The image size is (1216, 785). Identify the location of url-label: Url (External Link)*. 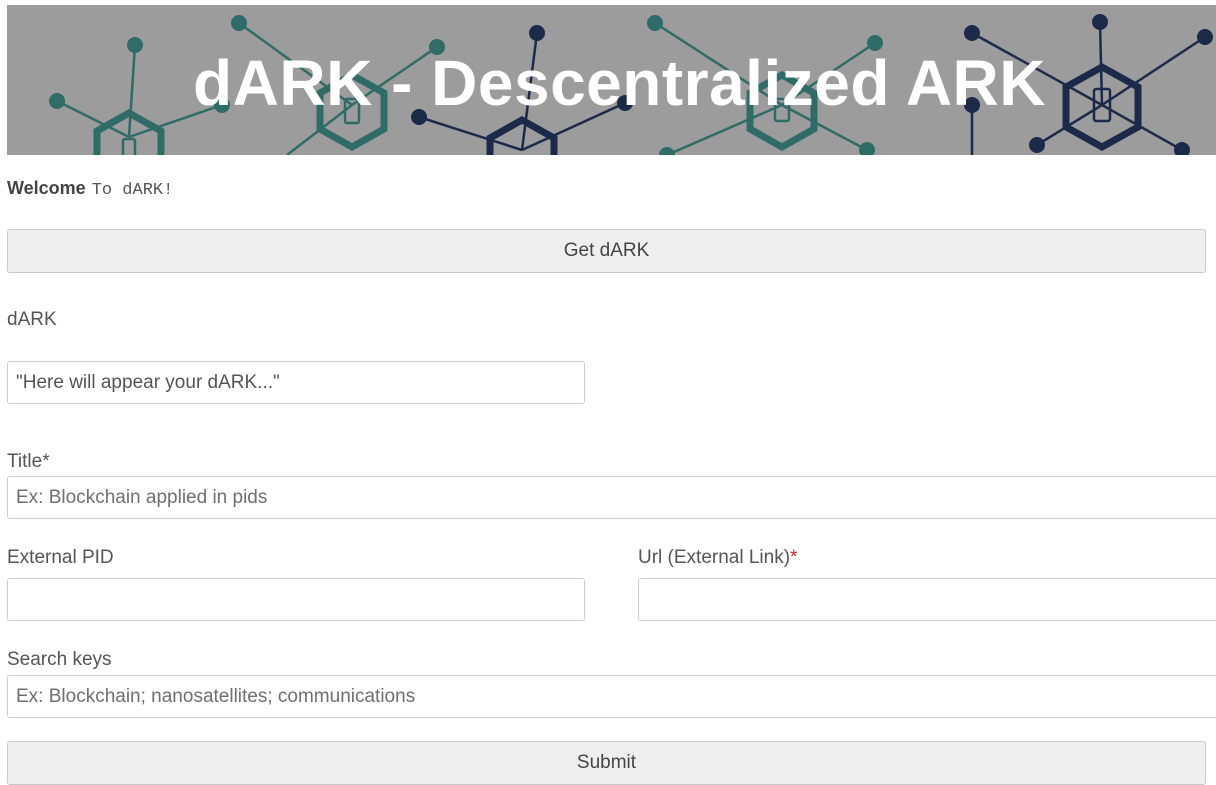
(717, 558).